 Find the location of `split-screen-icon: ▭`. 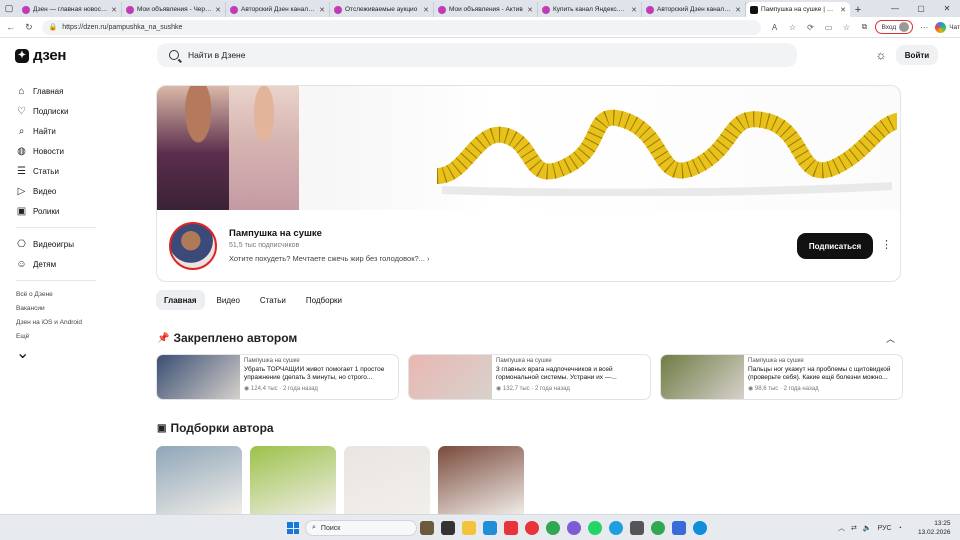

split-screen-icon: ▭ is located at coordinates (828, 27).